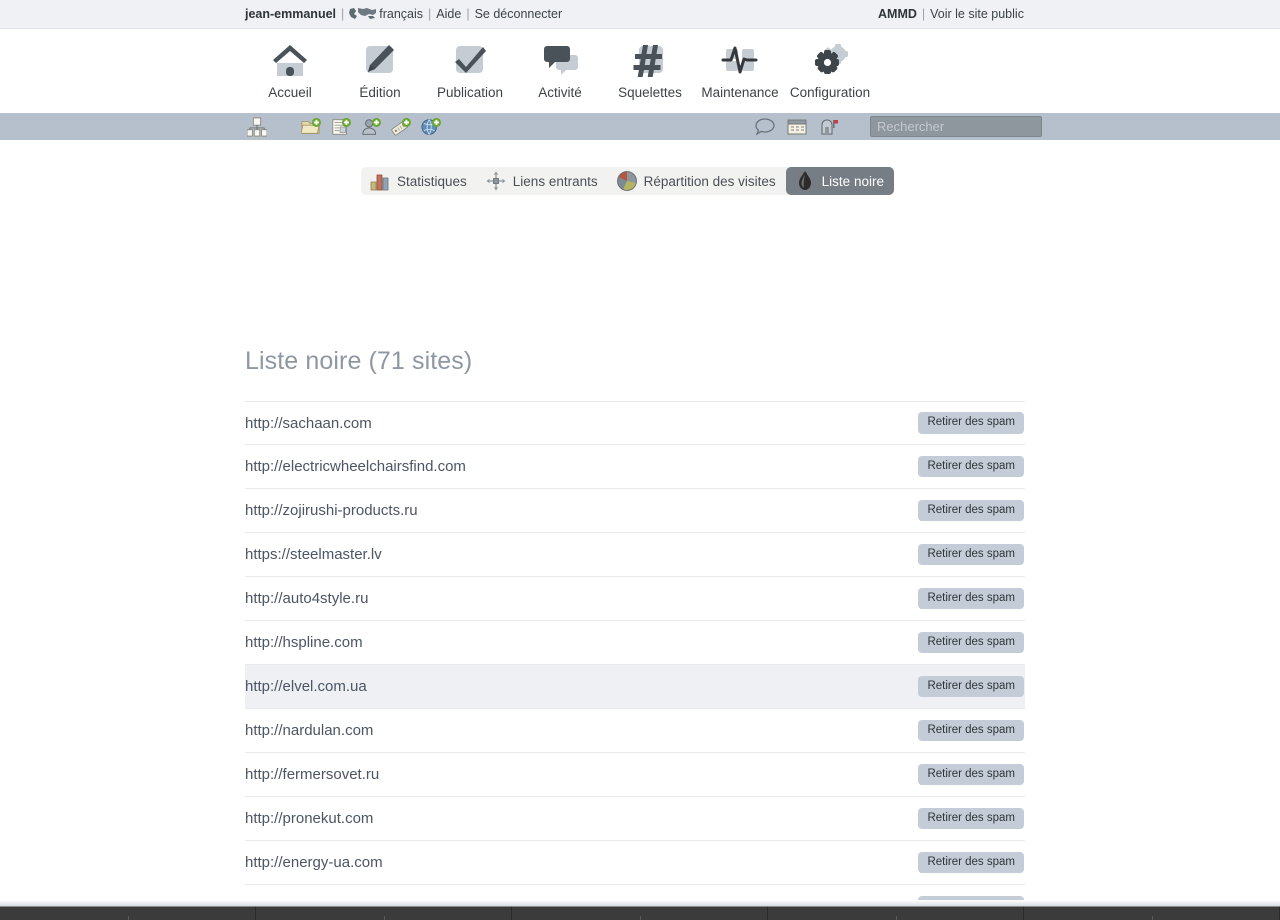  I want to click on nav-item-accueil: Accueil, so click(290, 64).